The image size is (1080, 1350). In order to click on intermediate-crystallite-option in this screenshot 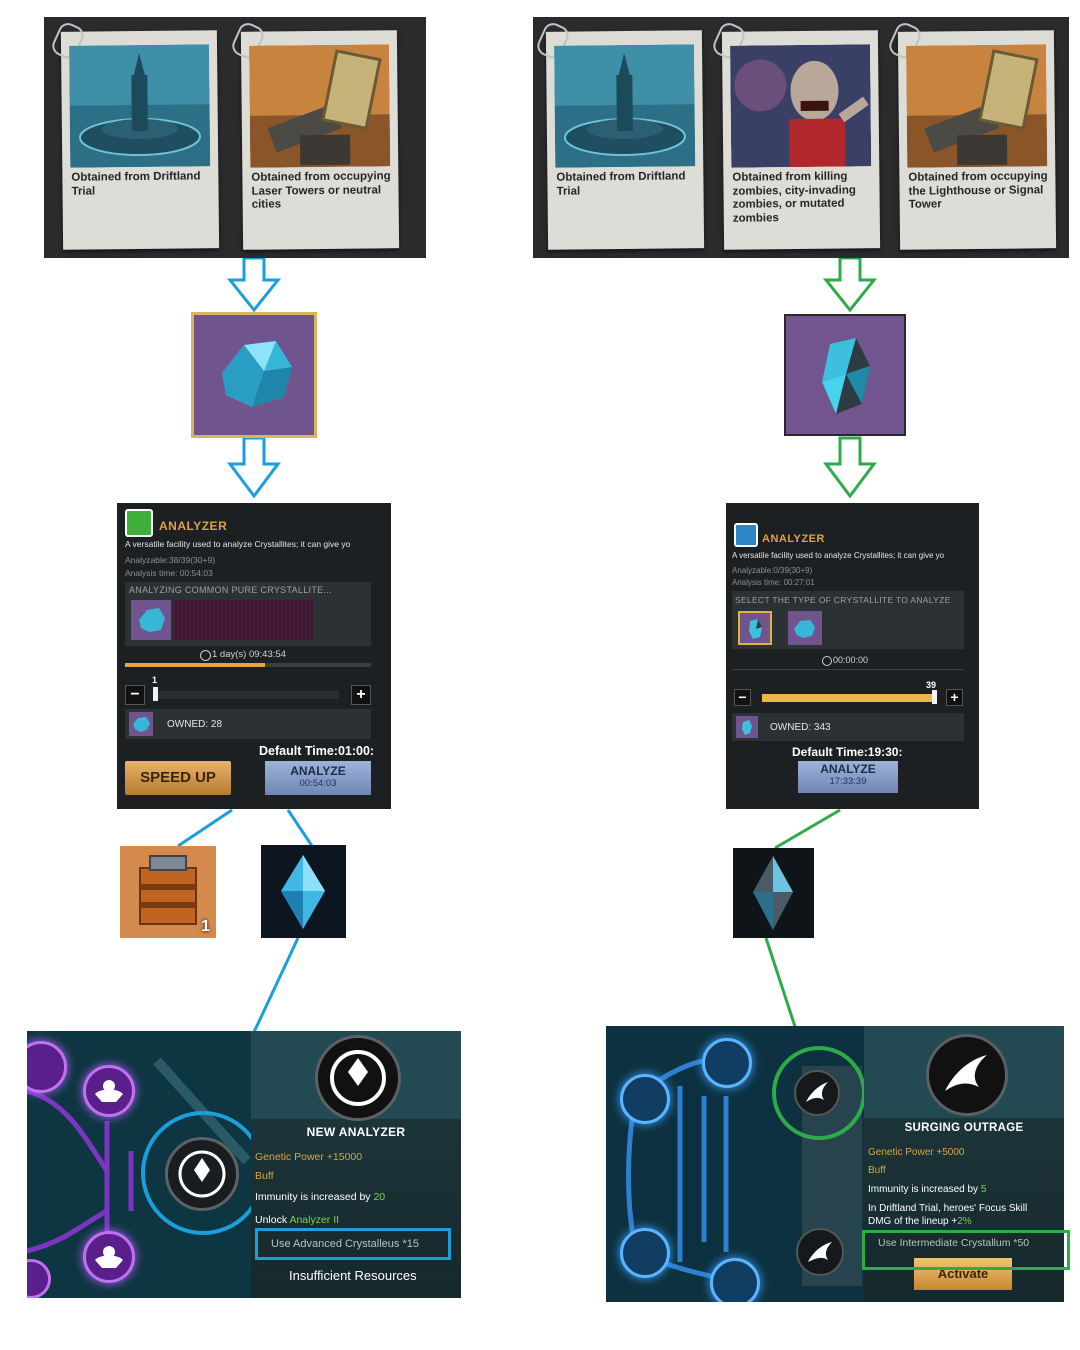, I will do `click(755, 628)`.